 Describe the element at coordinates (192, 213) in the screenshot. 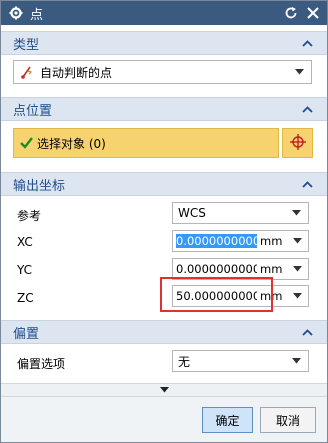

I see `reference-value: WCS` at that location.